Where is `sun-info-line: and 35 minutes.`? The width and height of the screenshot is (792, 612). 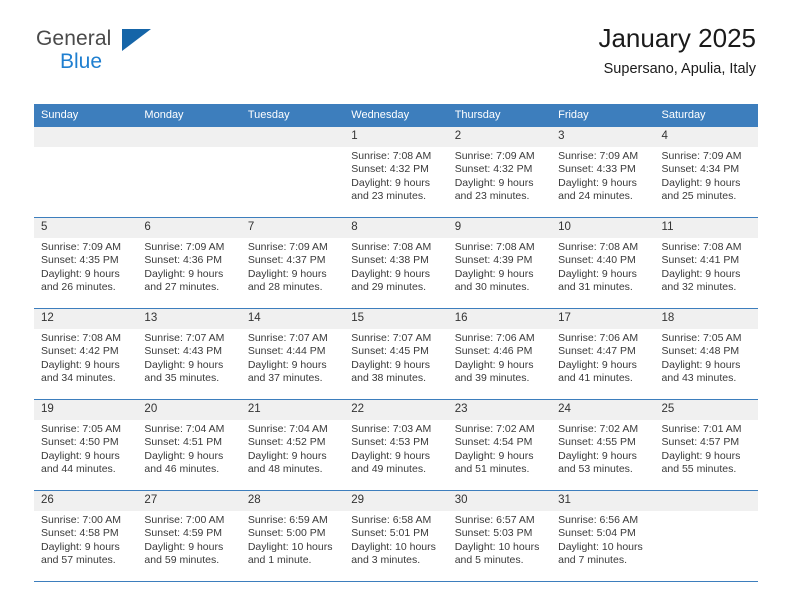 sun-info-line: and 35 minutes. is located at coordinates (182, 378).